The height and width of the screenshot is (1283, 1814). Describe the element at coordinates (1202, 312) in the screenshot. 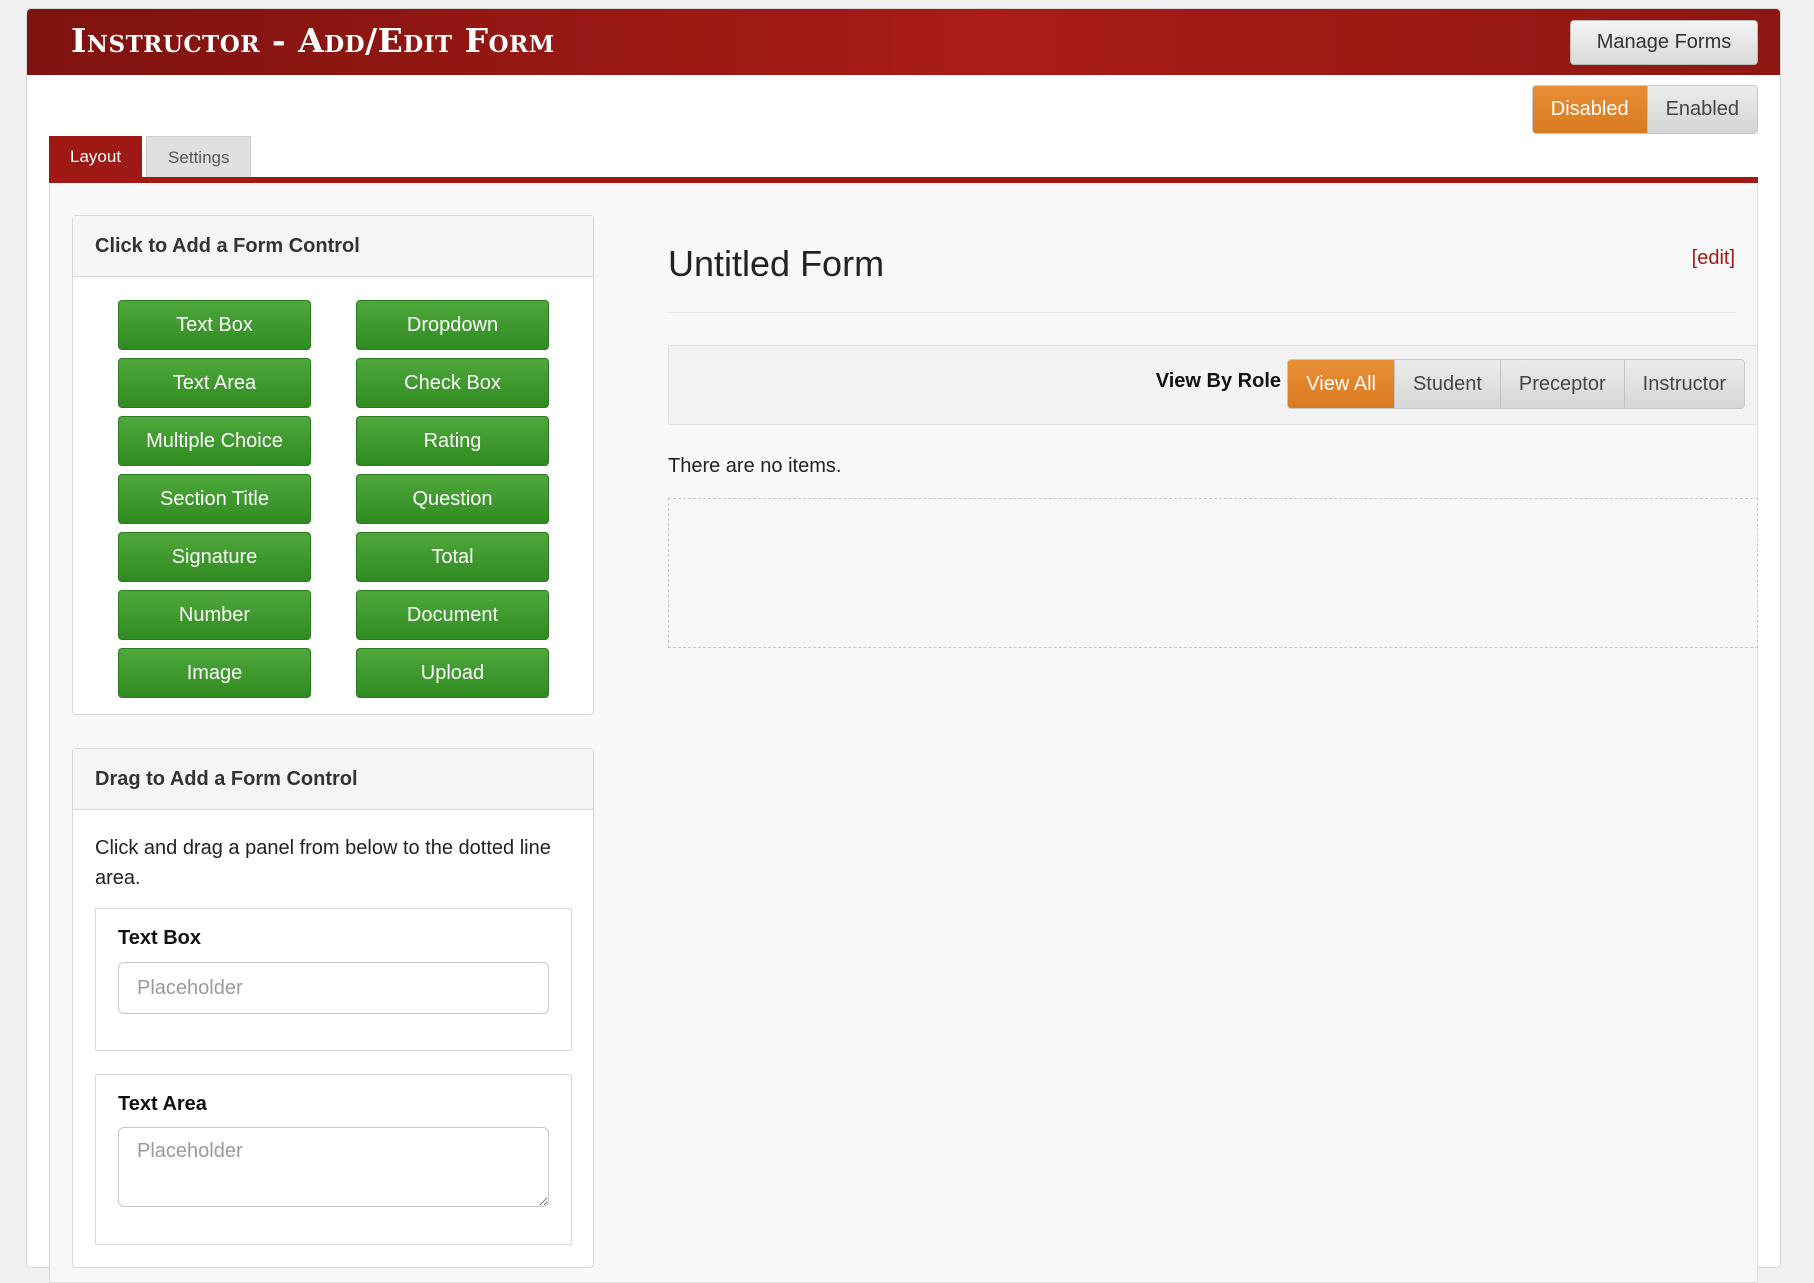

I see `title-divider` at that location.